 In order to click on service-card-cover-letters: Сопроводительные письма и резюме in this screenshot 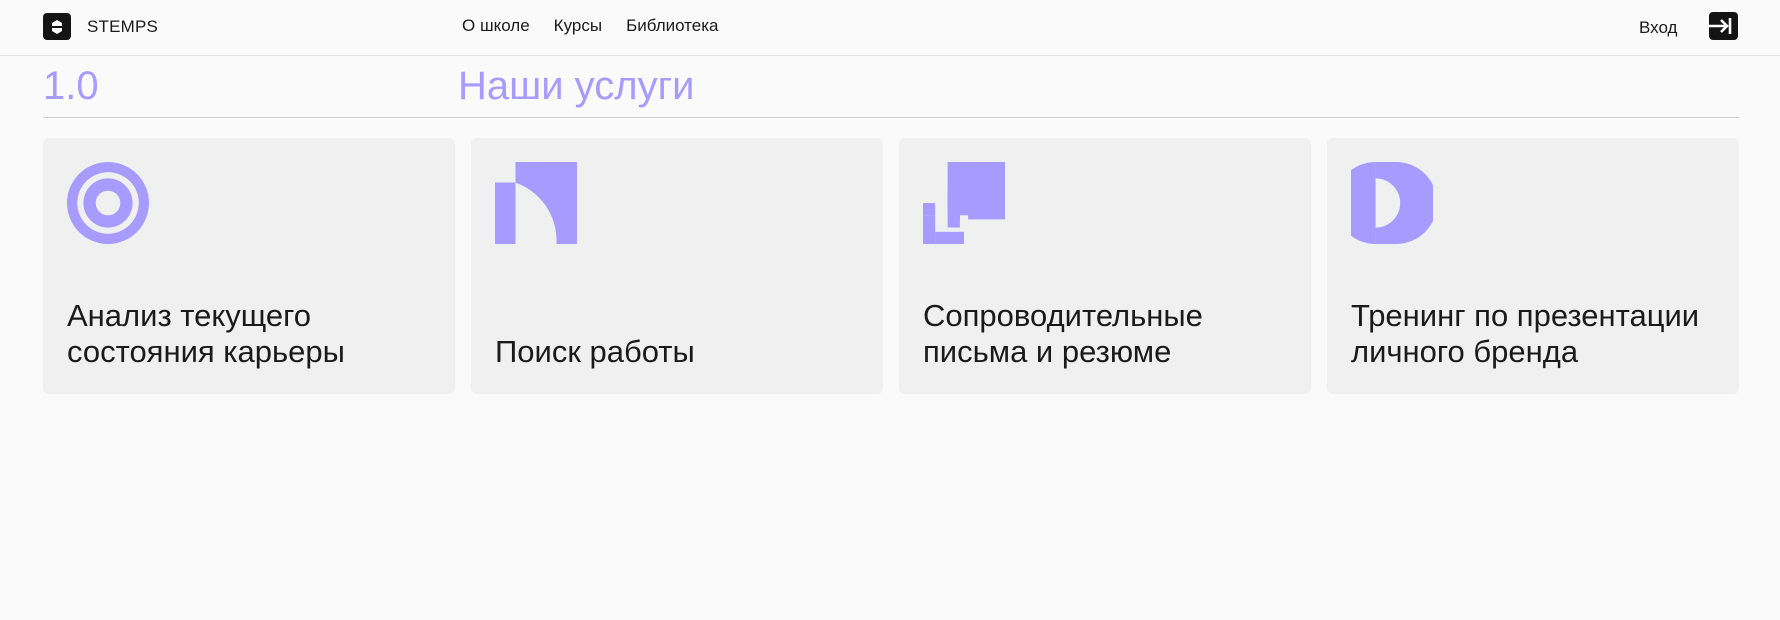, I will do `click(1105, 266)`.